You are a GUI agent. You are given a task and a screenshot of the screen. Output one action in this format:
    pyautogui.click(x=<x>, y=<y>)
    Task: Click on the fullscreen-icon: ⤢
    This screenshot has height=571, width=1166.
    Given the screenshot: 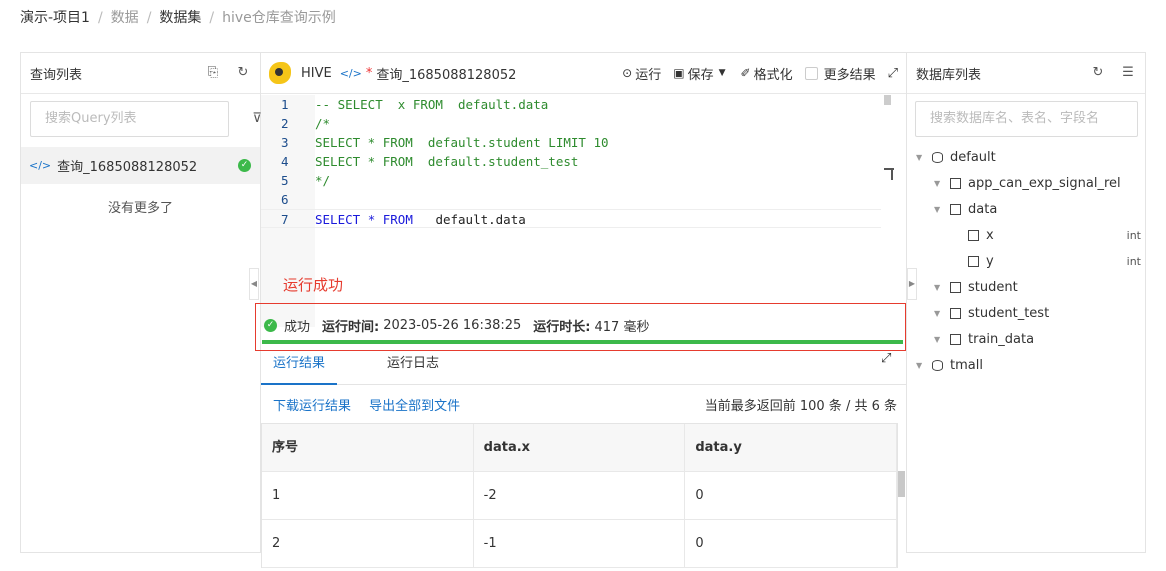 What is the action you would take?
    pyautogui.click(x=893, y=73)
    